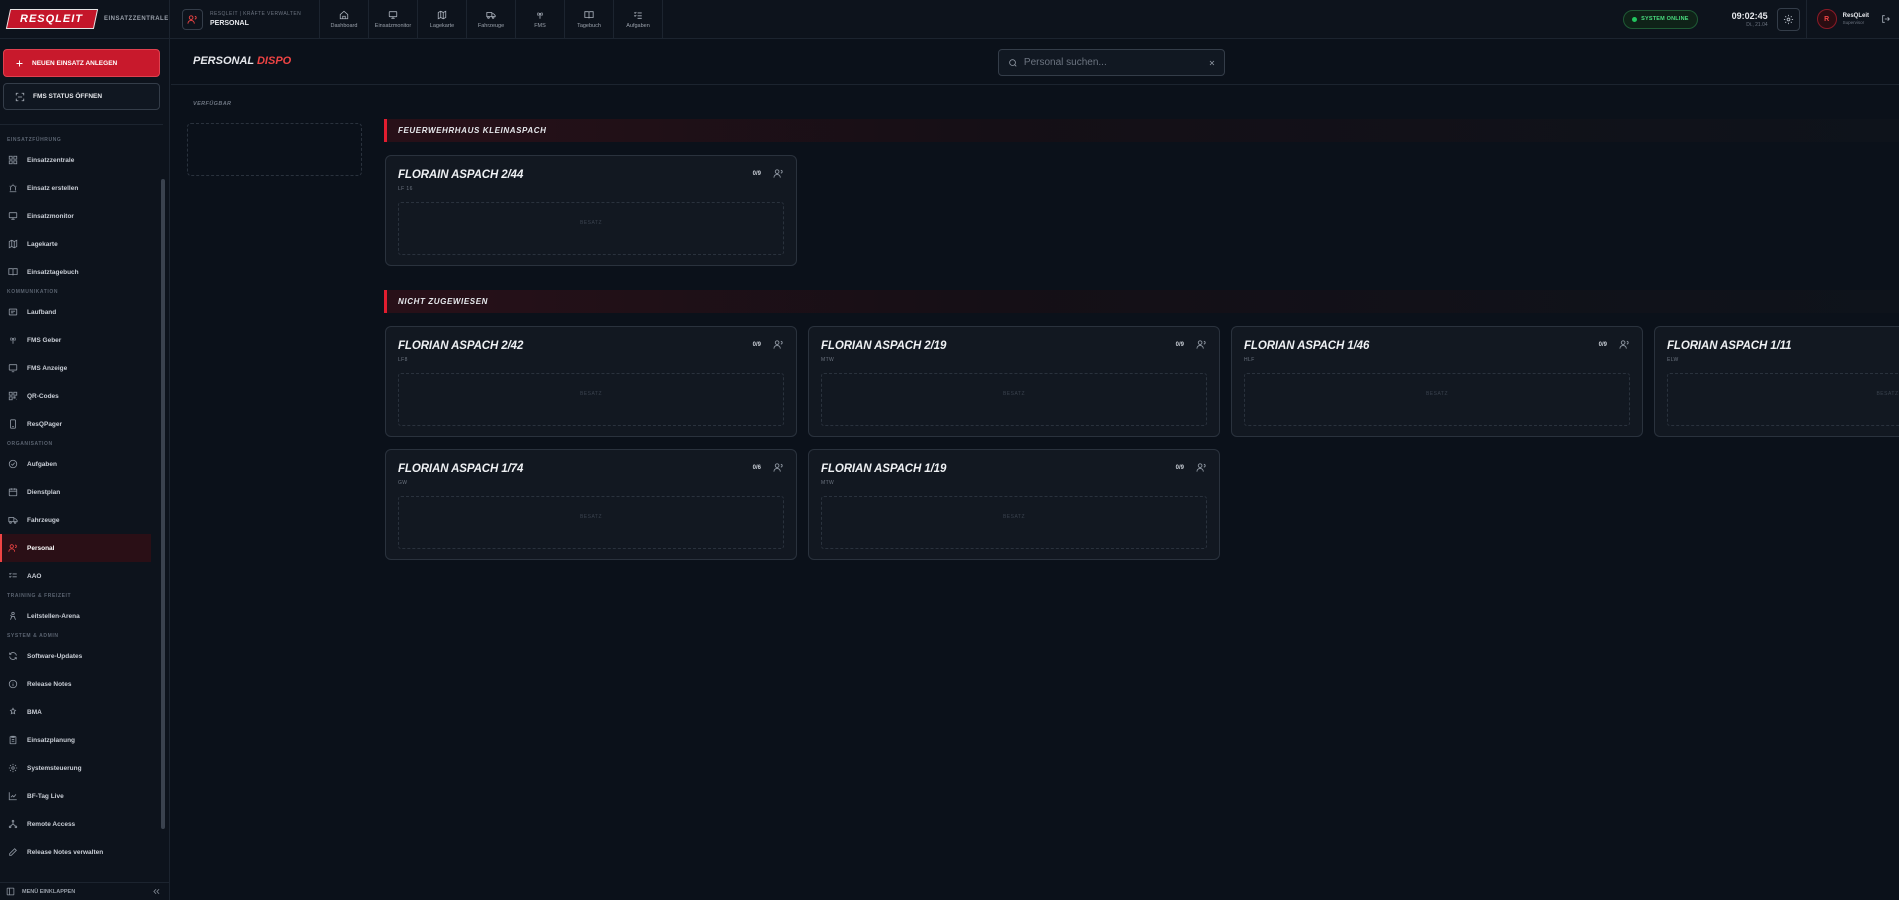 The width and height of the screenshot is (1899, 900). I want to click on topnav-label: Lagekarte, so click(442, 25).